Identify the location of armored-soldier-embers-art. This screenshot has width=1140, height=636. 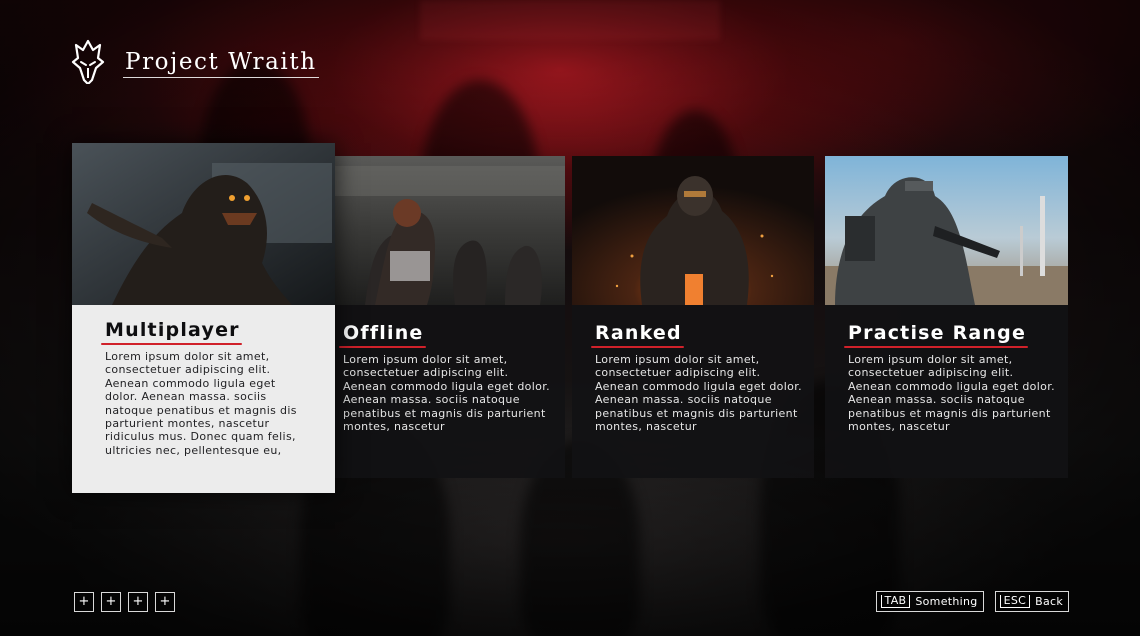
(693, 230).